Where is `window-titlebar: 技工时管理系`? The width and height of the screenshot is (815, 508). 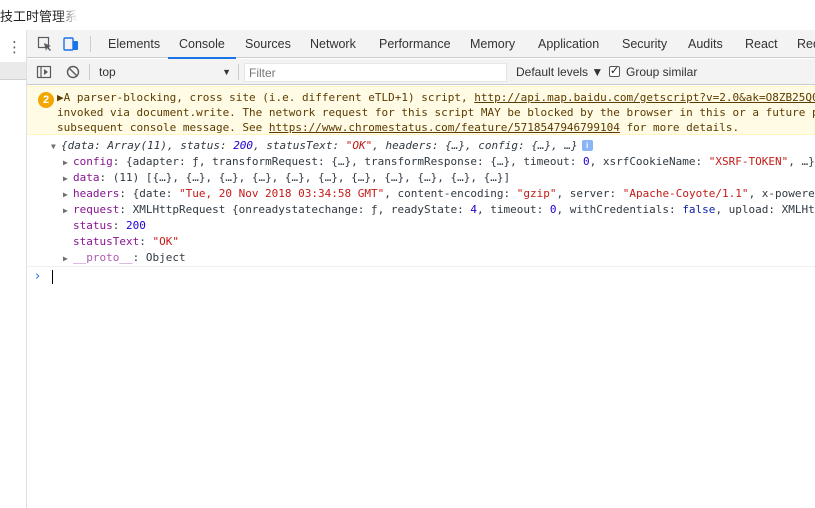
window-titlebar: 技工时管理系 is located at coordinates (407, 15).